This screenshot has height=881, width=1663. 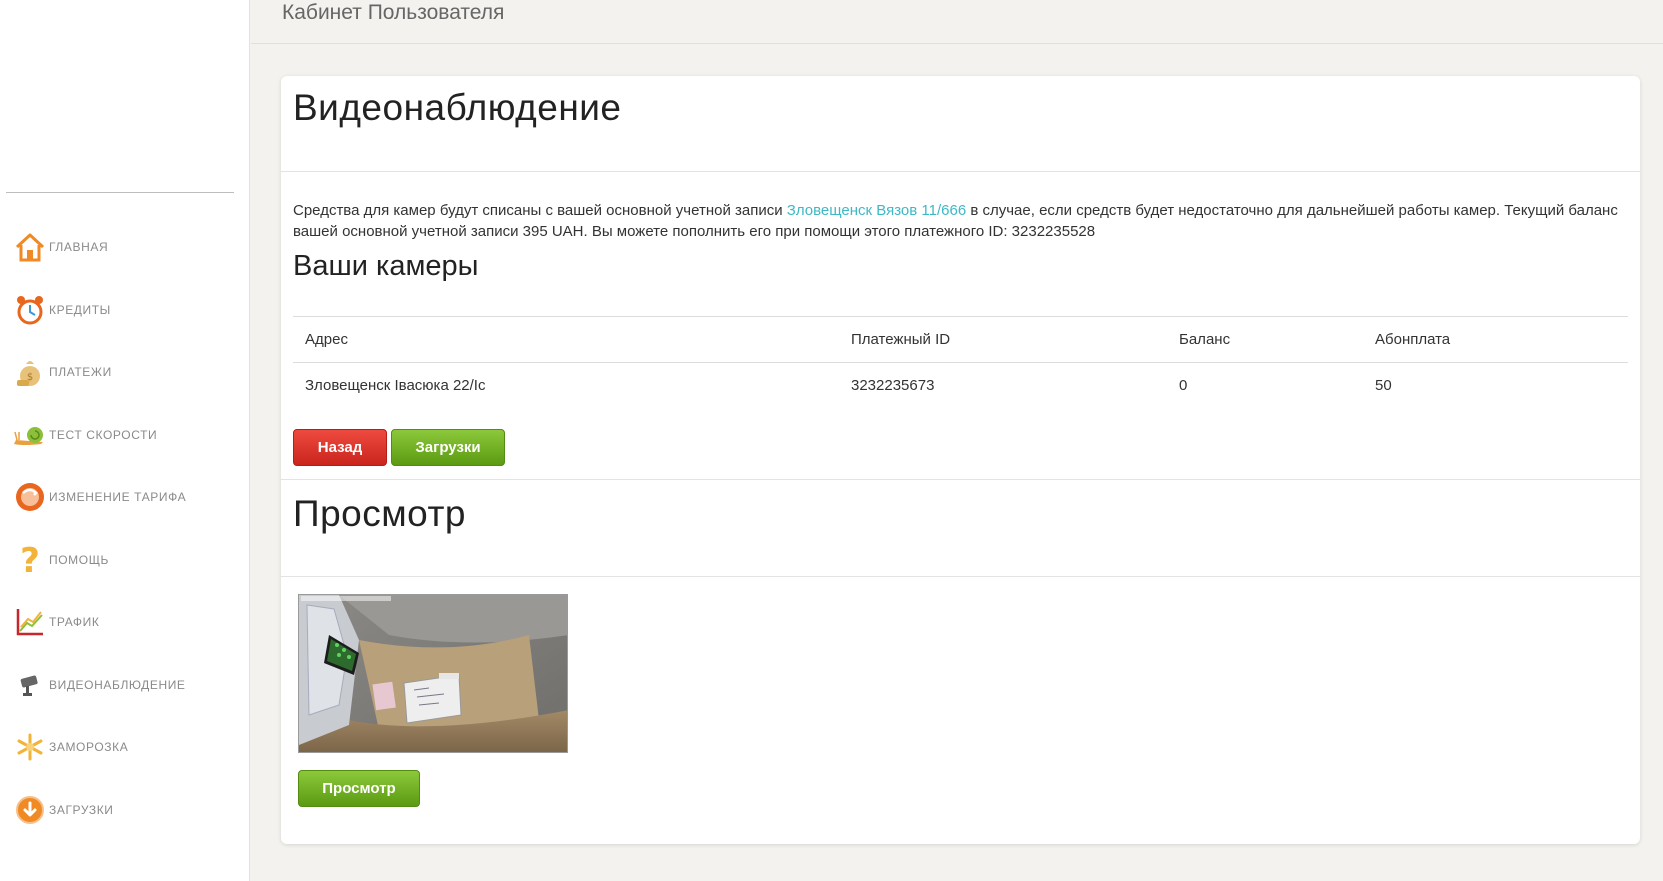 I want to click on sidebar-item-label: ВИДЕОНАБЛЮДЕНИЕ, so click(x=117, y=684).